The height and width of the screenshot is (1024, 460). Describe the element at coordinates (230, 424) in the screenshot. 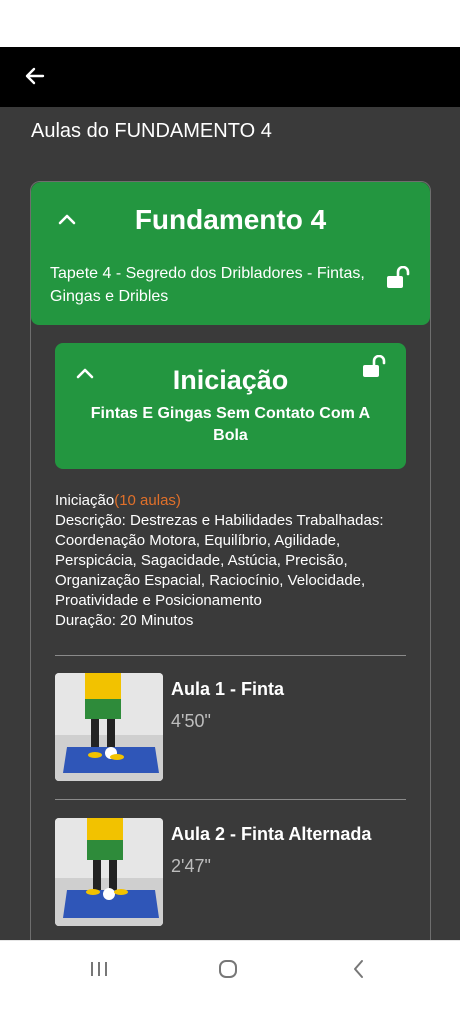

I see `iniciacao-subtitle: Fintas E Gingas Sem Contato Com A Bola` at that location.